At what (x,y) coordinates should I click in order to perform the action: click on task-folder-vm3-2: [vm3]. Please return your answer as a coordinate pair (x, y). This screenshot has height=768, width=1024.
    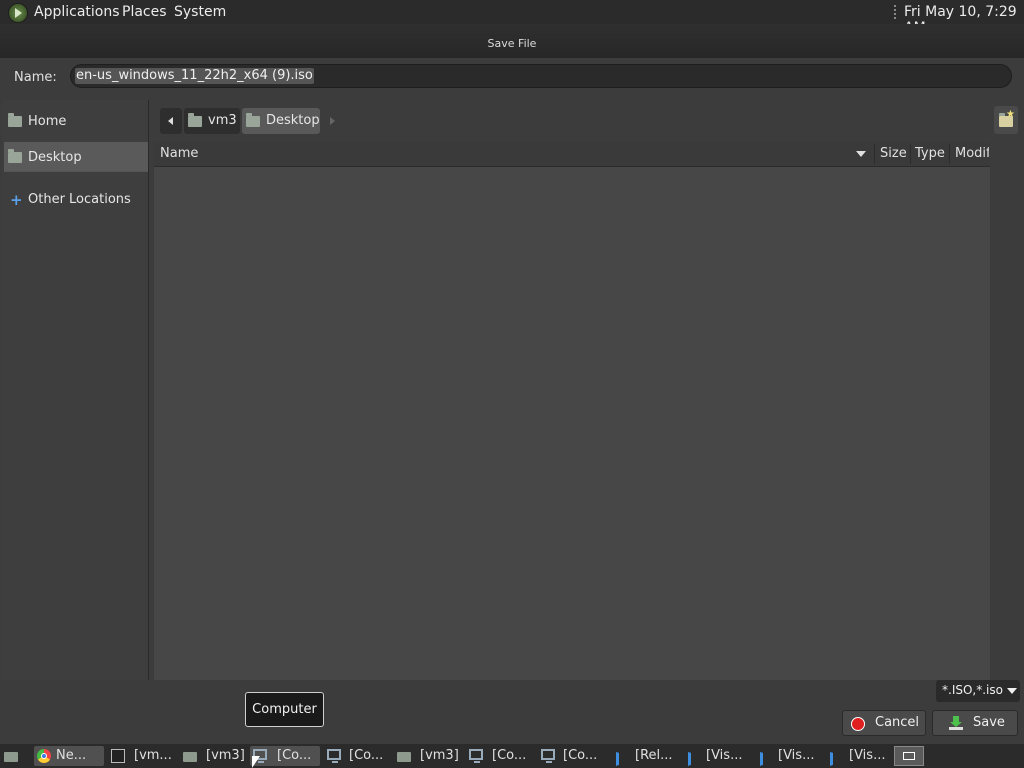
    Looking at the image, I should click on (427, 756).